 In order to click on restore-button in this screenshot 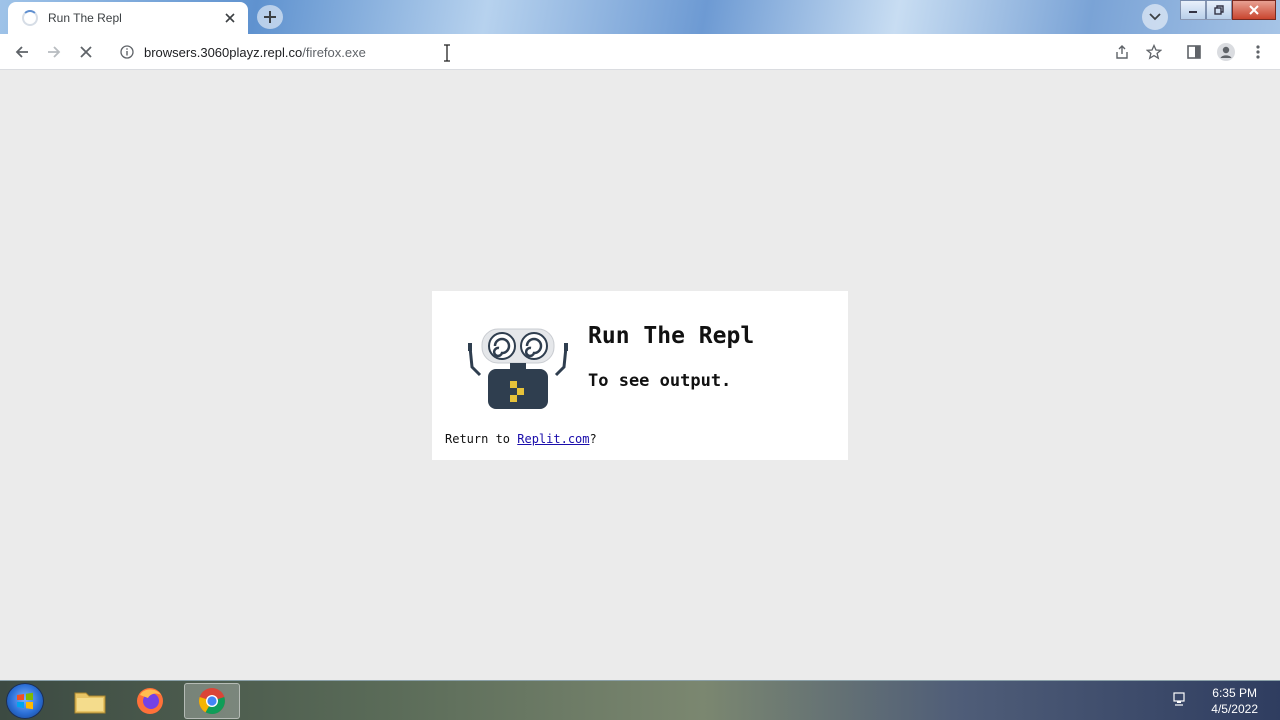, I will do `click(1219, 10)`.